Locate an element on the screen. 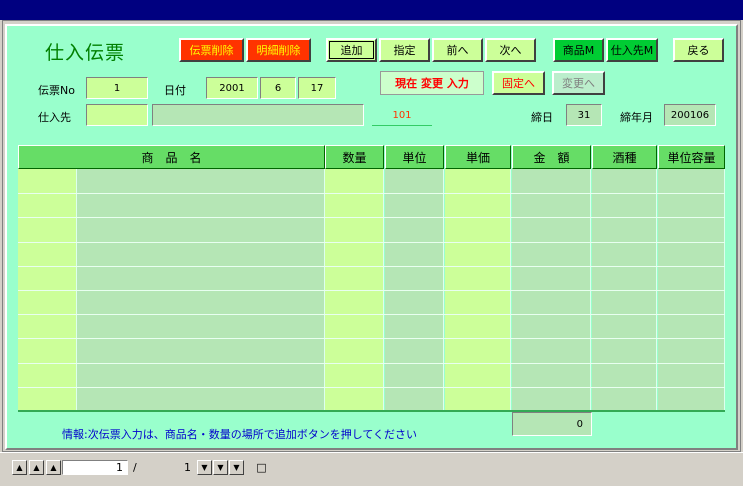 The height and width of the screenshot is (486, 743). col-header-amount: 金 額 is located at coordinates (551, 157).